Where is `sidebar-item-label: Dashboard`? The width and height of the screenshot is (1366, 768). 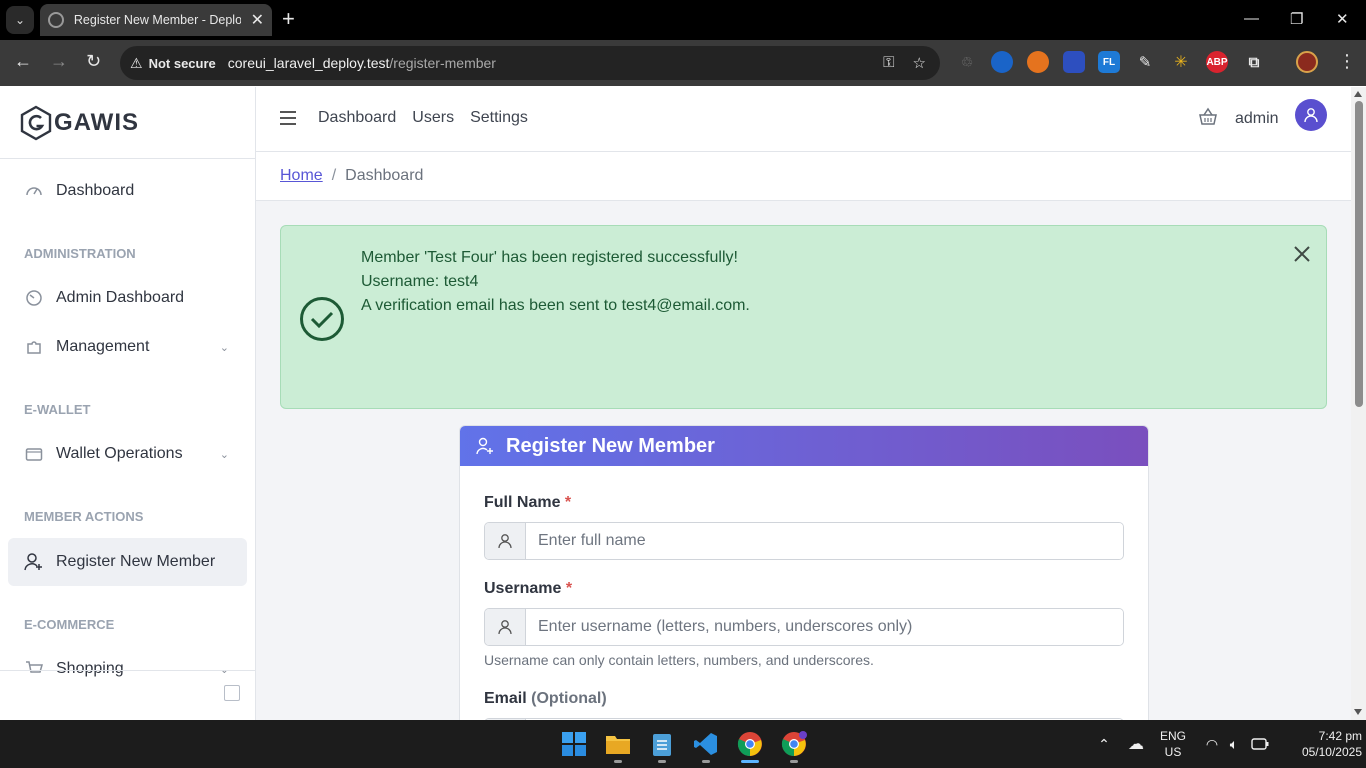 sidebar-item-label: Dashboard is located at coordinates (95, 190).